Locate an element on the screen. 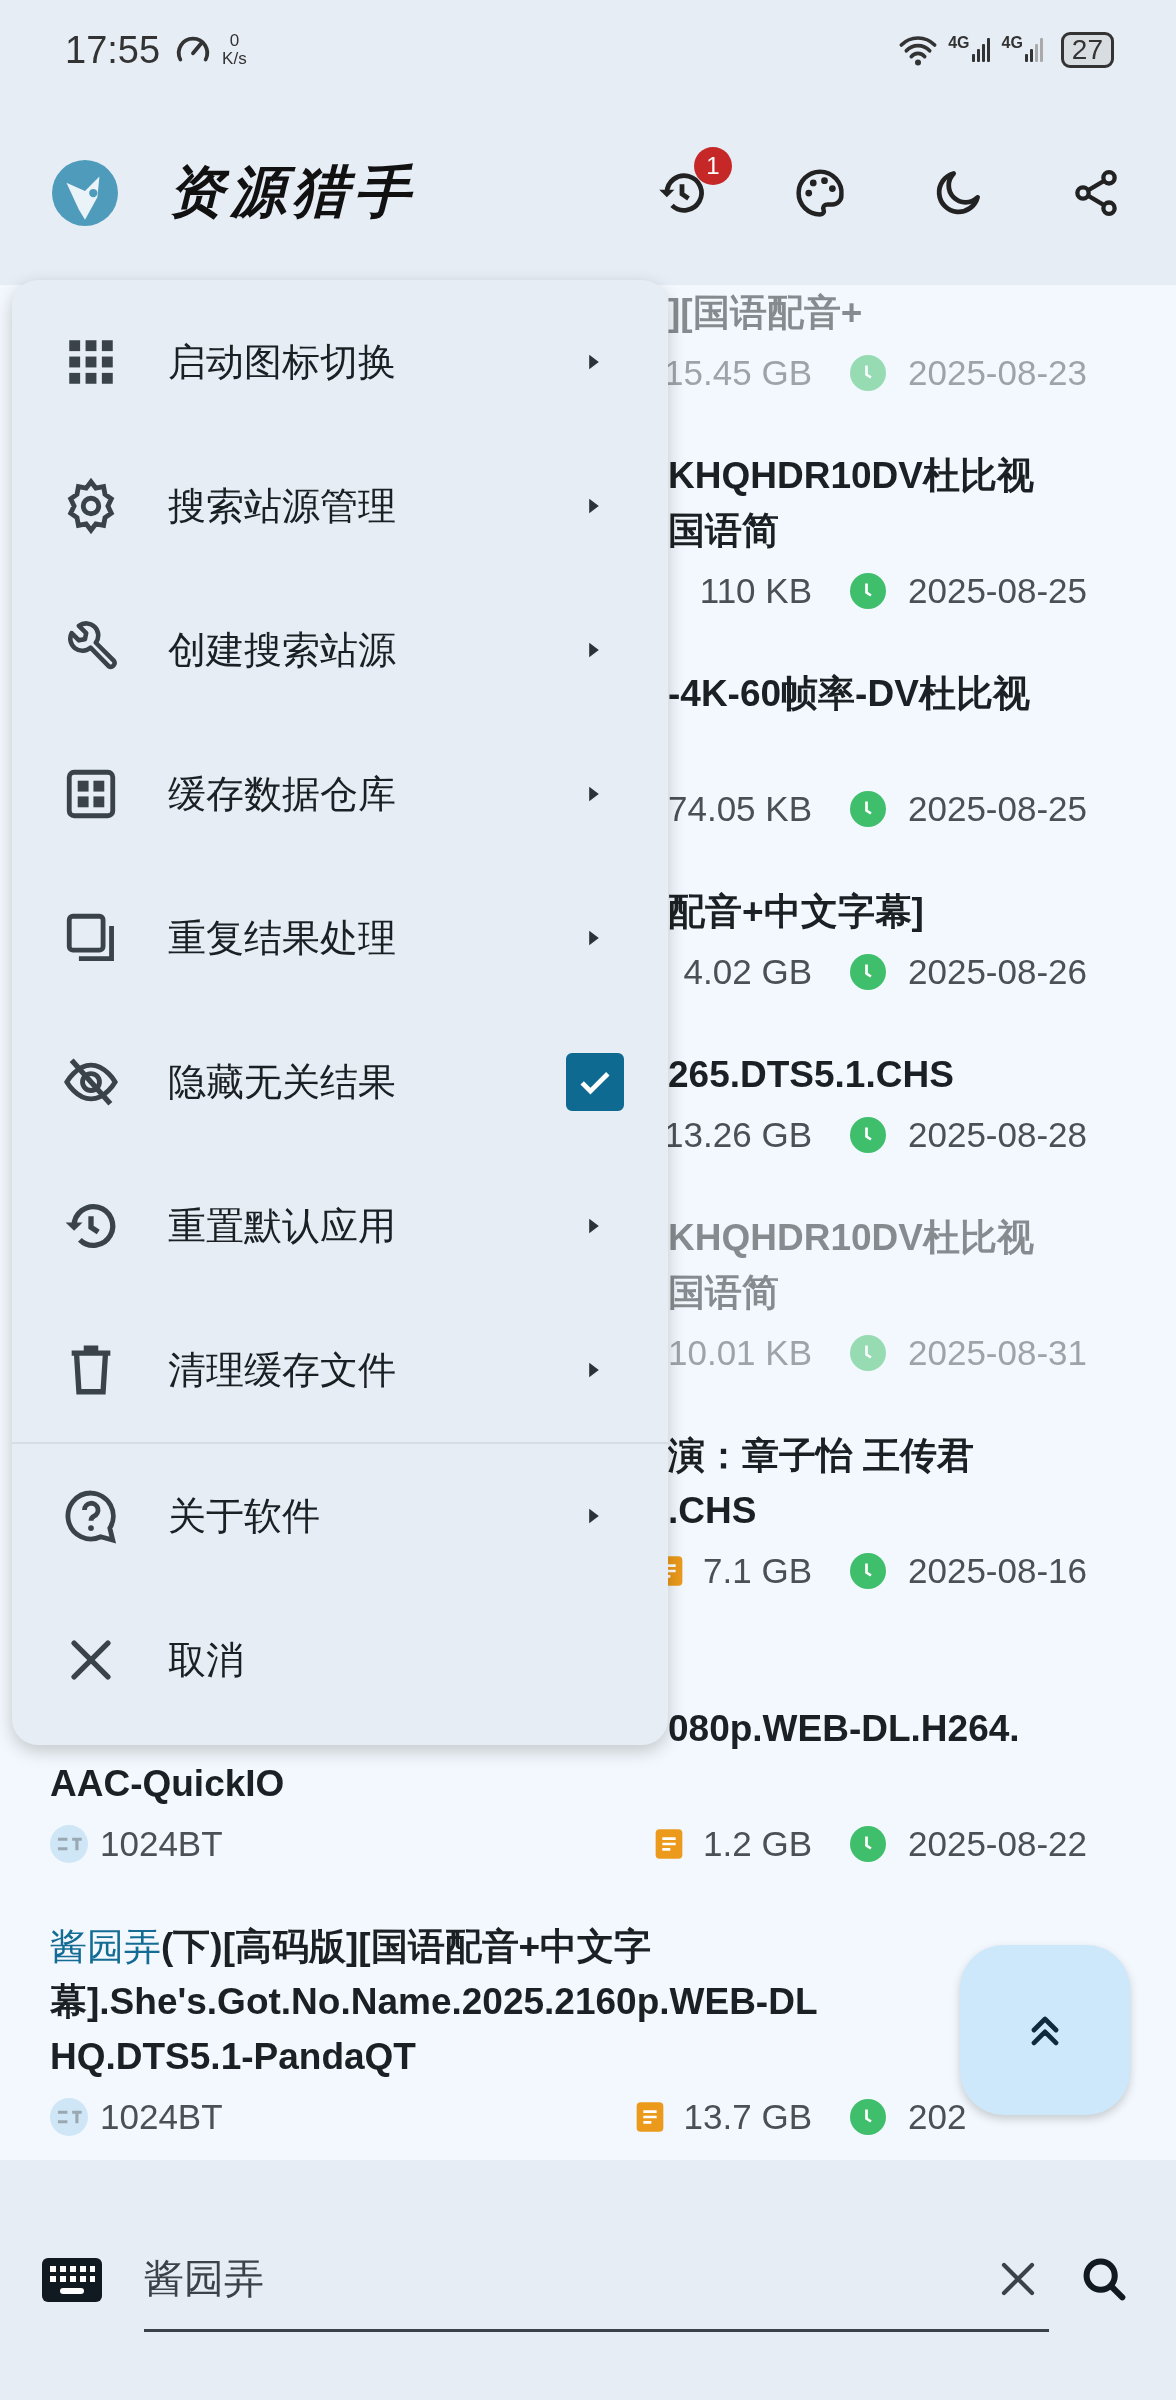 This screenshot has height=2400, width=1176. menu-item: 取消 is located at coordinates (340, 1660).